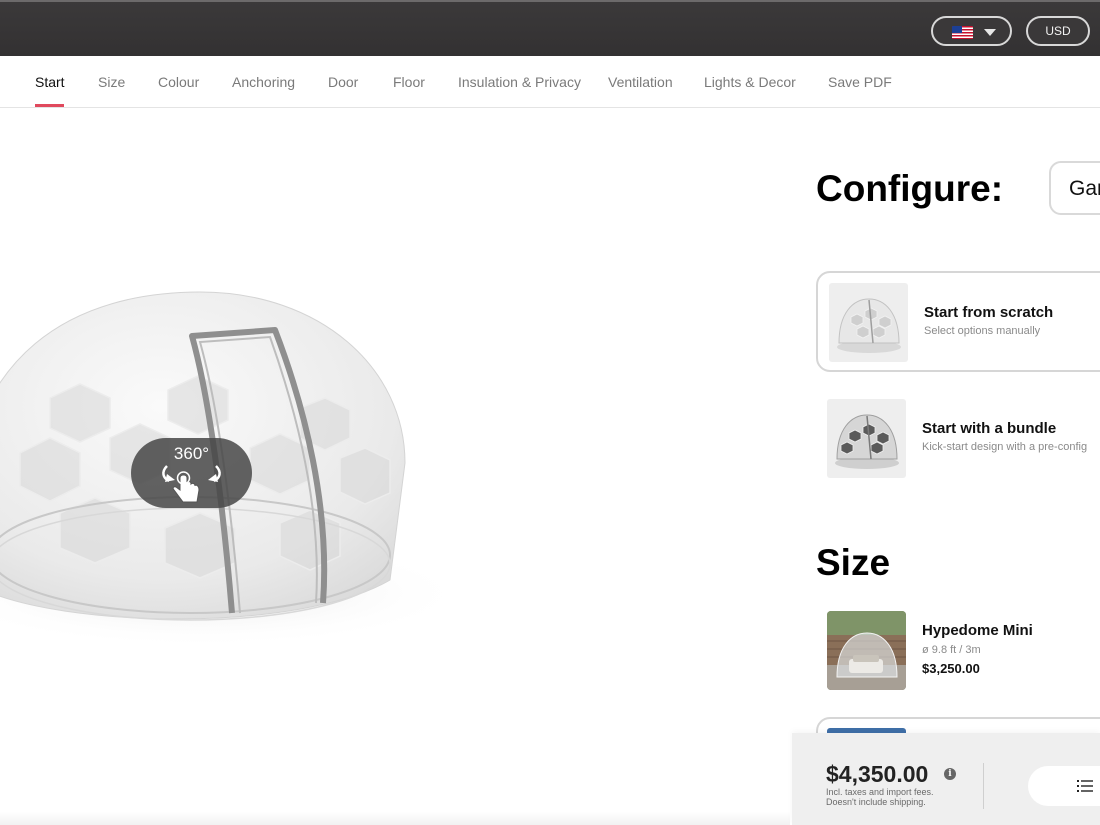 Image resolution: width=1100 pixels, height=825 pixels. Describe the element at coordinates (989, 428) in the screenshot. I see `option-title: Start with a bundle` at that location.